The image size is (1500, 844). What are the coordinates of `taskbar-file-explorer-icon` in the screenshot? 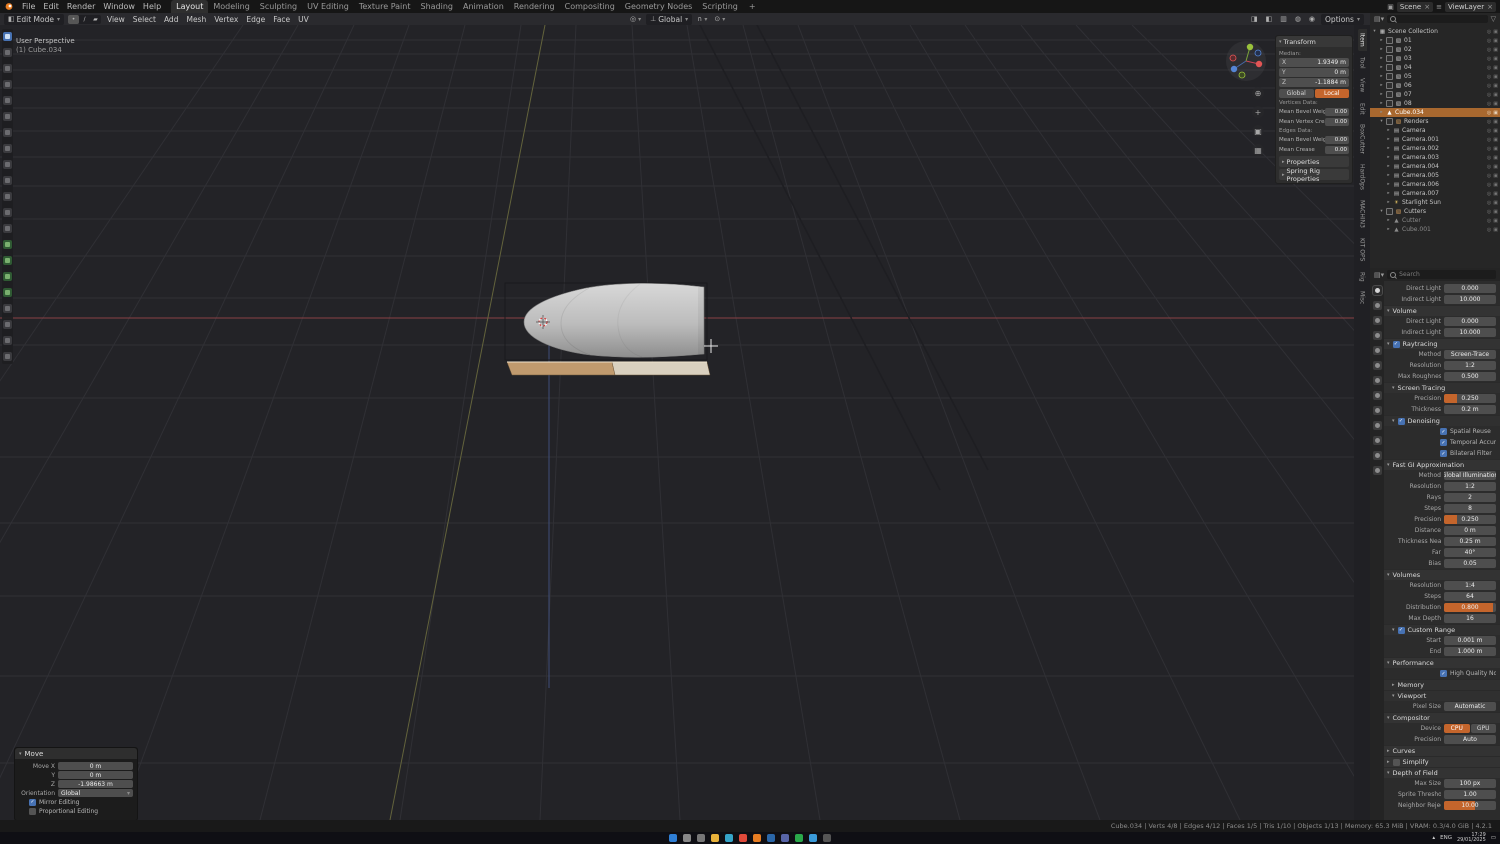 It's located at (715, 838).